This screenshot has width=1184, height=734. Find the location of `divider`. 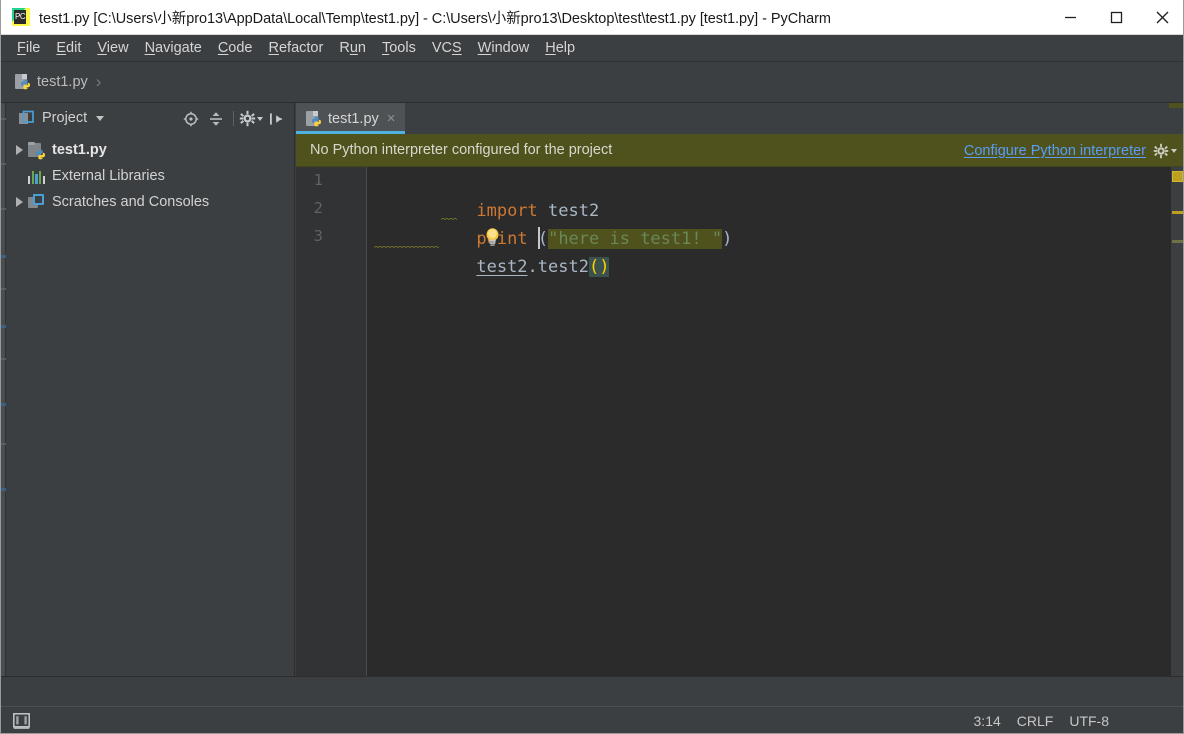

divider is located at coordinates (233, 118).